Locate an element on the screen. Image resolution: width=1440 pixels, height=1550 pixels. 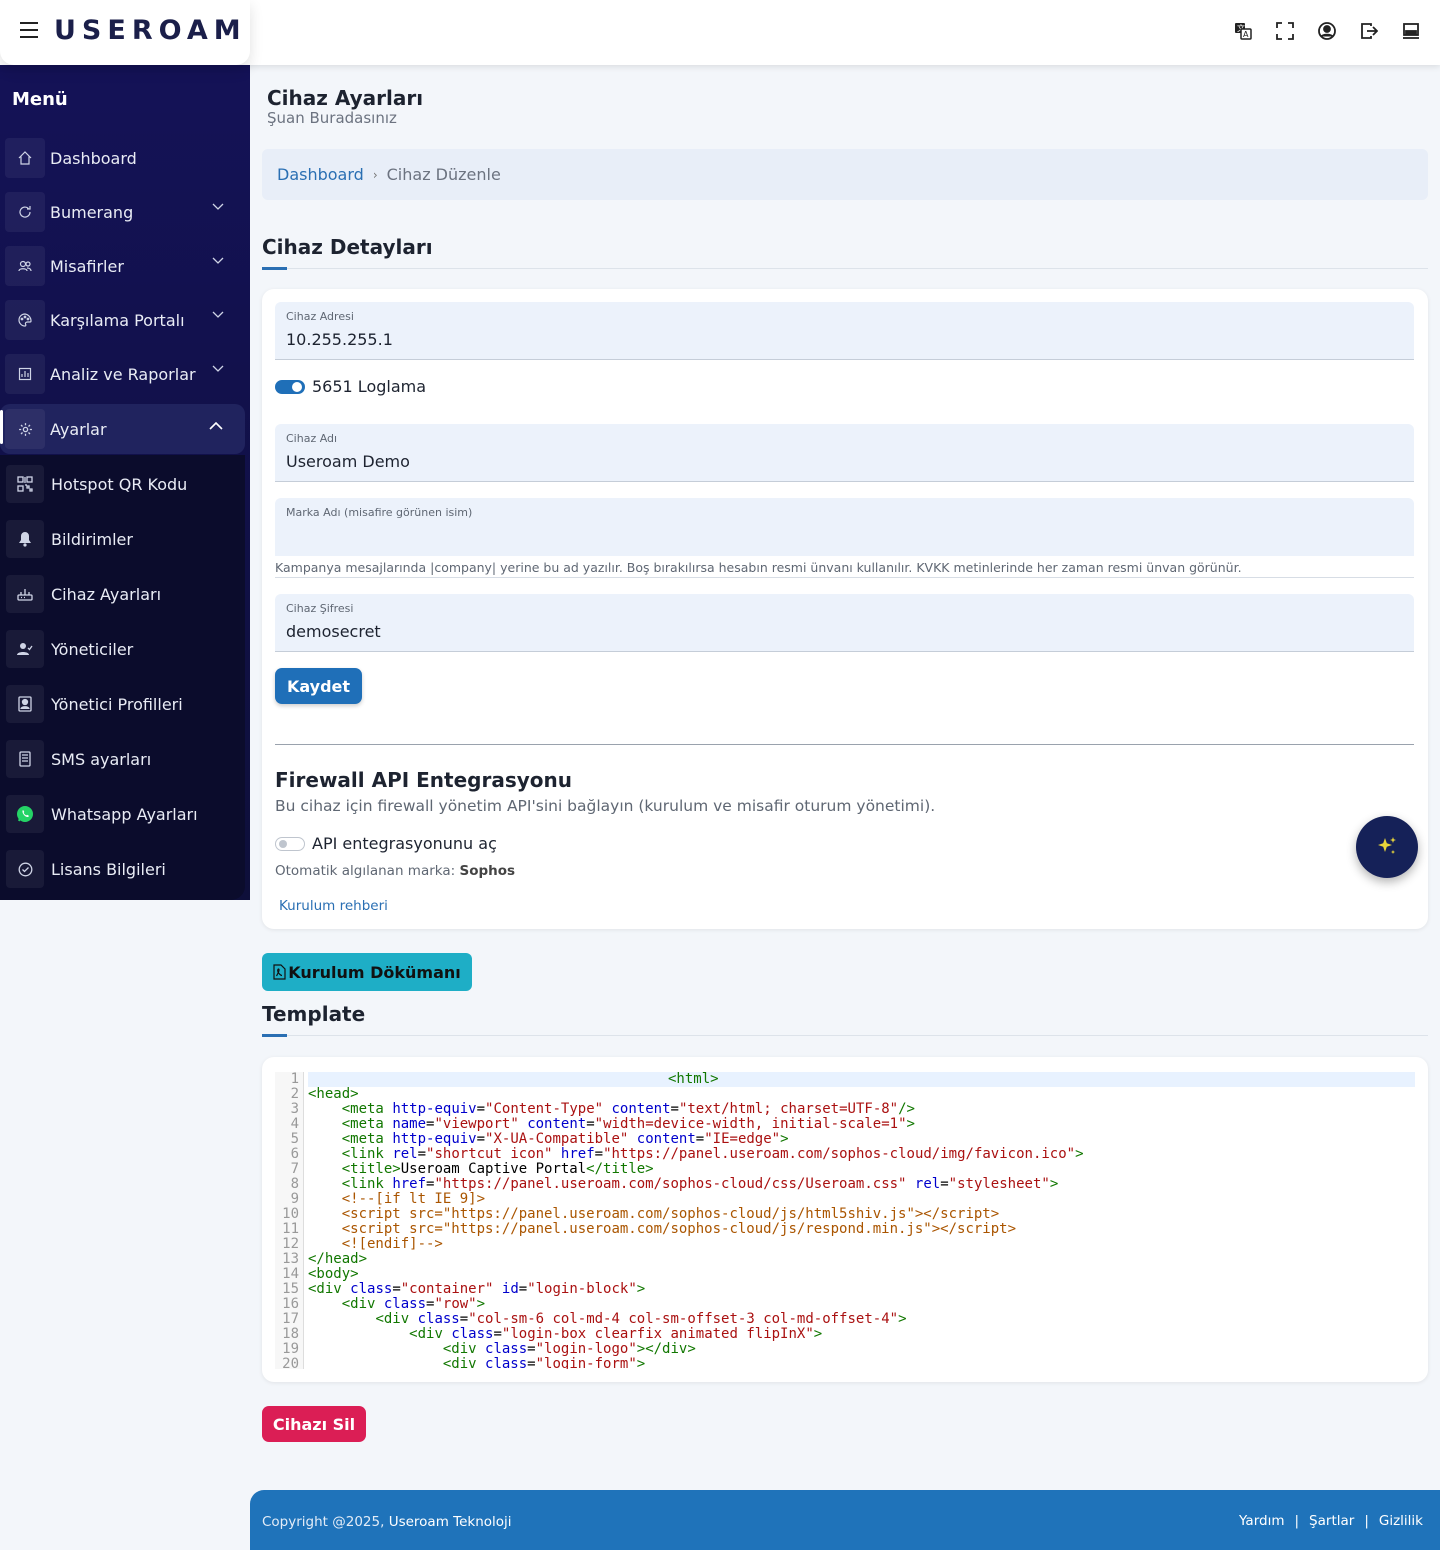
svg-text: A is located at coordinates (1246, 34).